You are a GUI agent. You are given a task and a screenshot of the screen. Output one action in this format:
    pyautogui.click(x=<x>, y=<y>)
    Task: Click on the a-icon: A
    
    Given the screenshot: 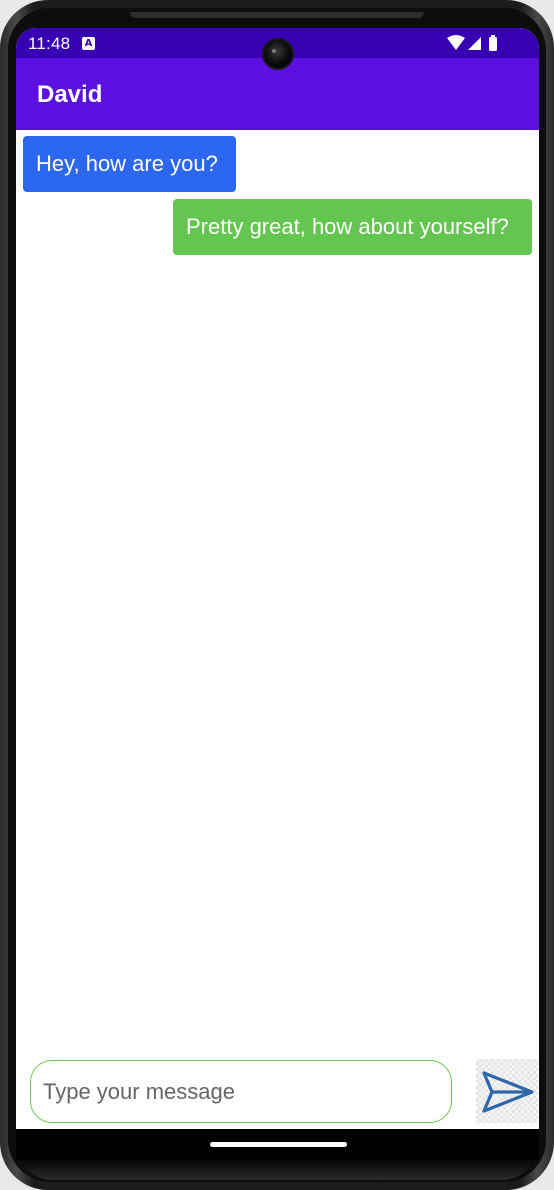 What is the action you would take?
    pyautogui.click(x=88, y=43)
    